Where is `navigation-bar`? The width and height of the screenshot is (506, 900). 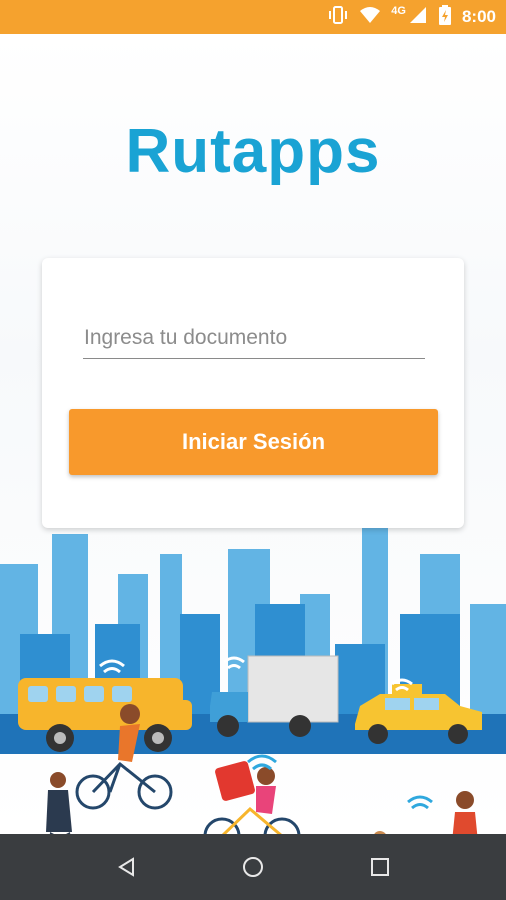 navigation-bar is located at coordinates (253, 867).